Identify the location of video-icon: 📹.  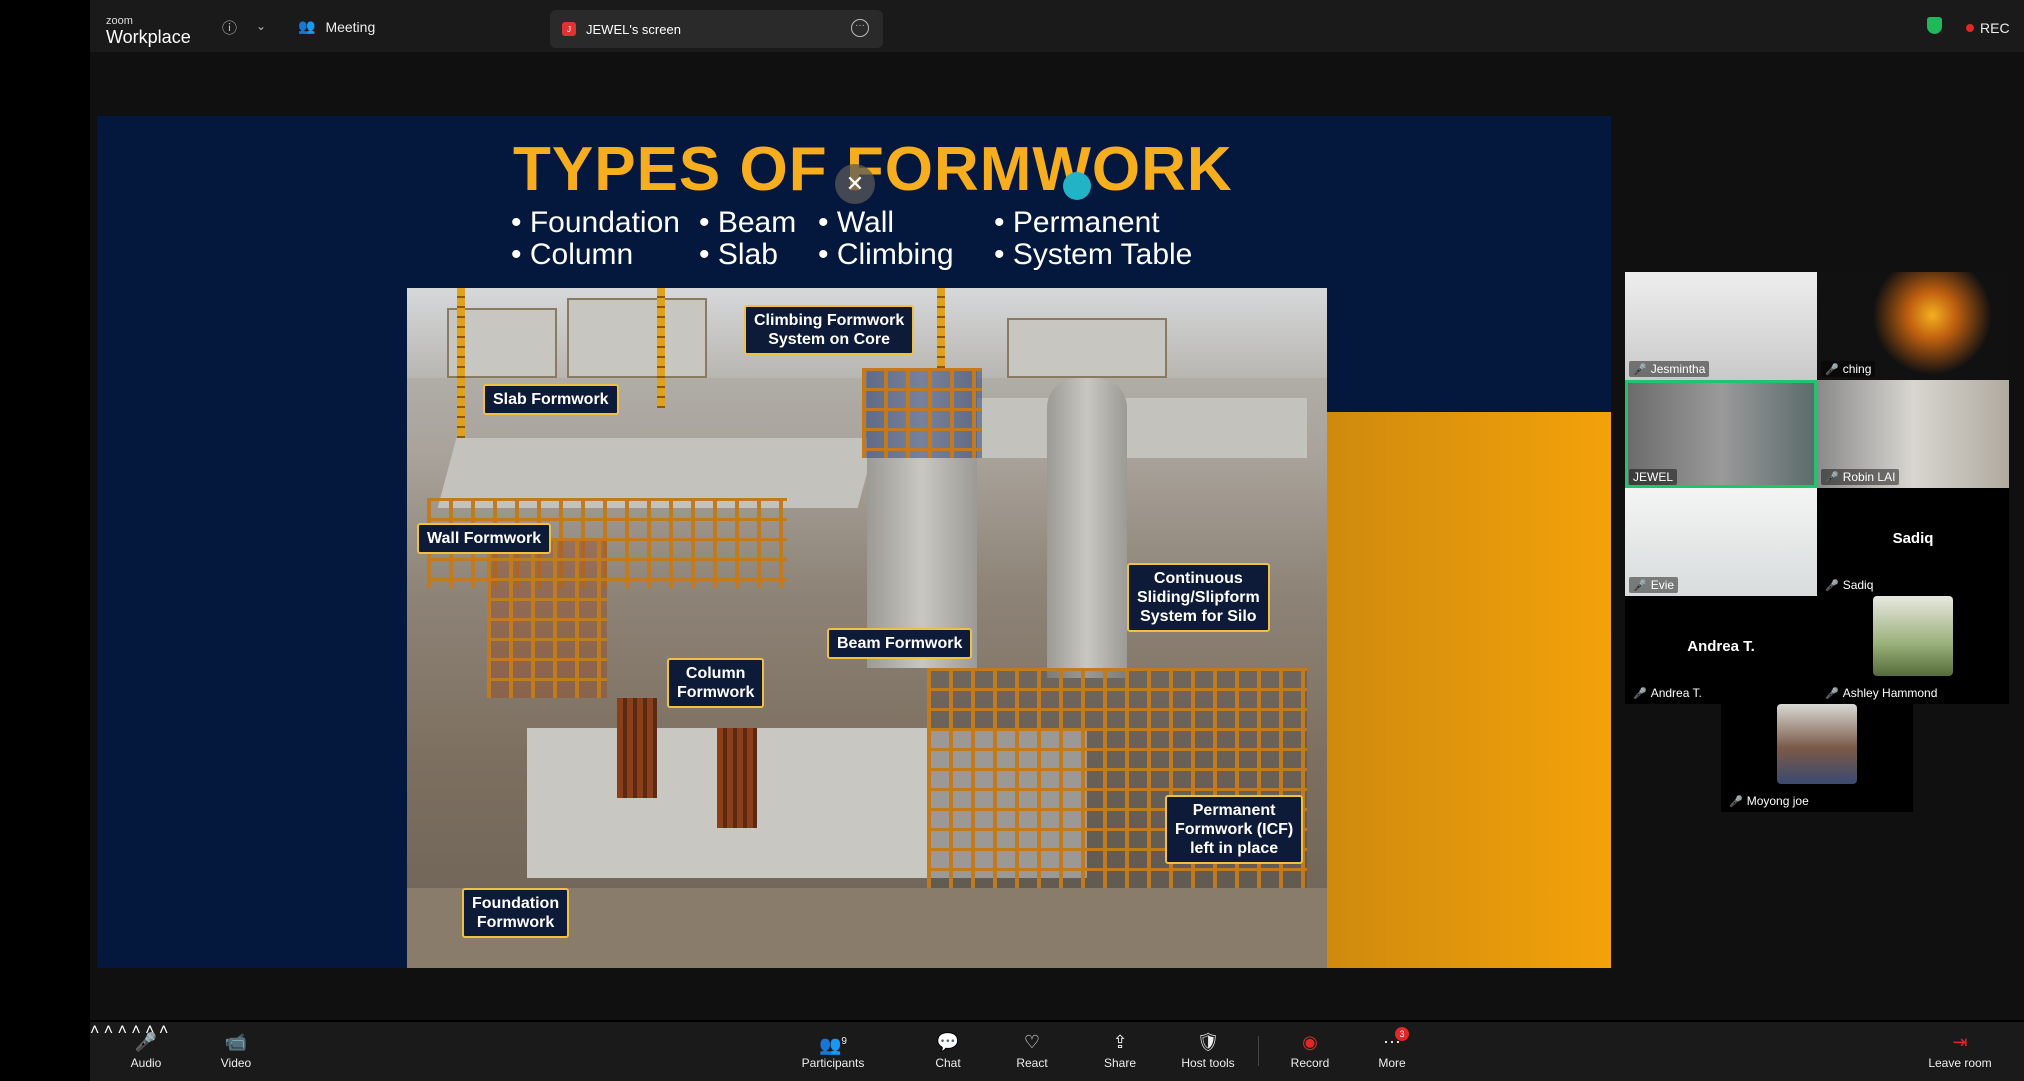
(236, 1042).